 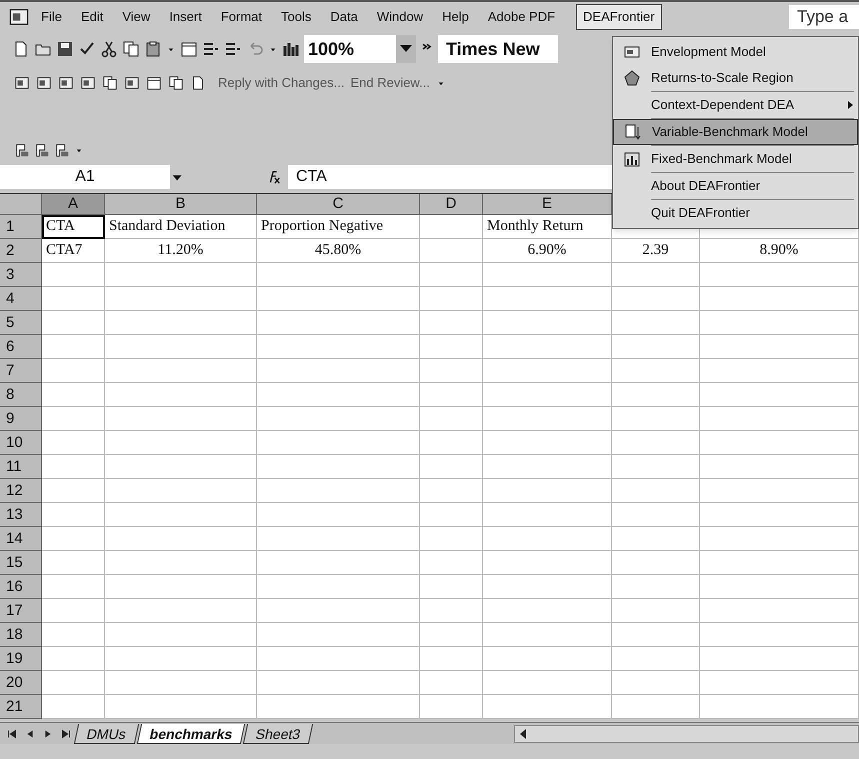 I want to click on table-cell: 45.80%, so click(x=338, y=251).